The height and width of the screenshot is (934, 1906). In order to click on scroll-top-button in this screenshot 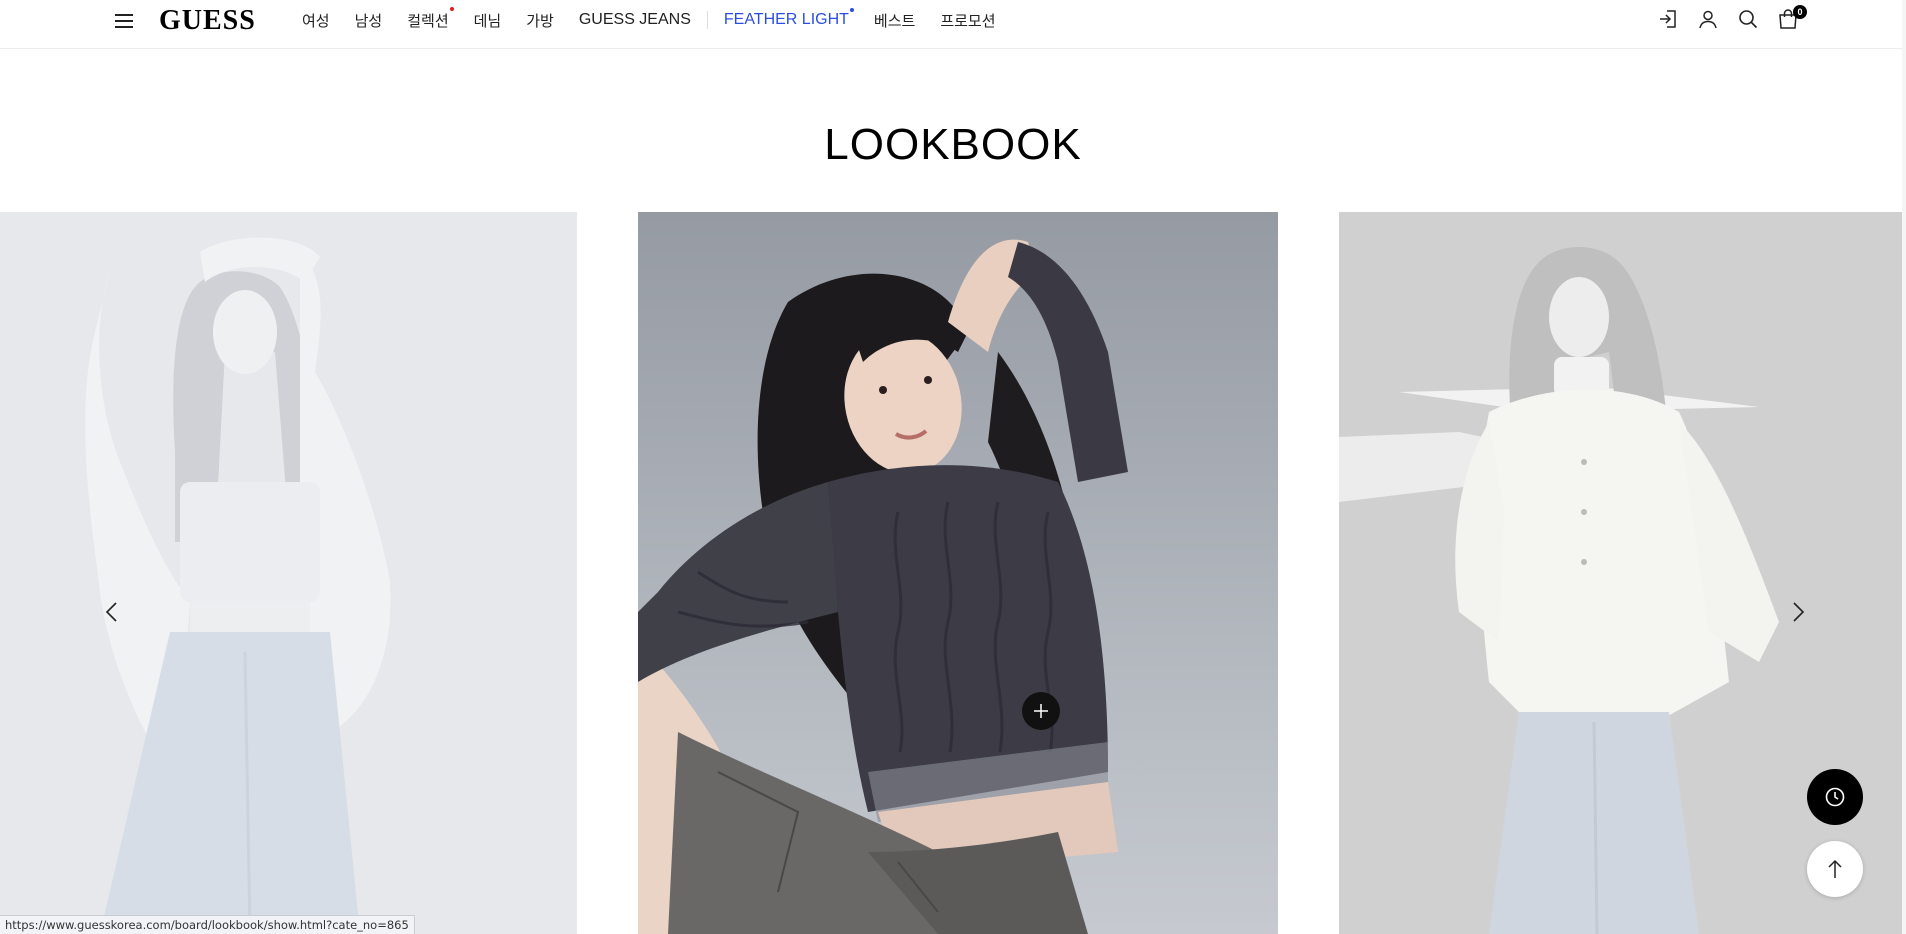, I will do `click(1835, 869)`.